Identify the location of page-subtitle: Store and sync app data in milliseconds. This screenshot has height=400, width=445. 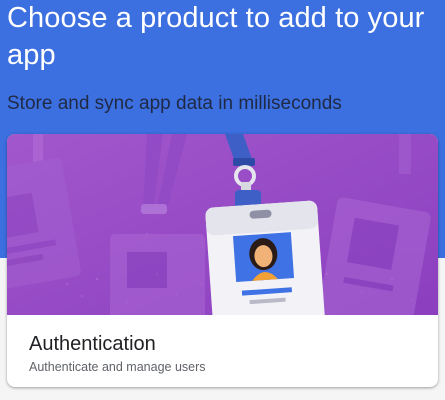
(174, 103).